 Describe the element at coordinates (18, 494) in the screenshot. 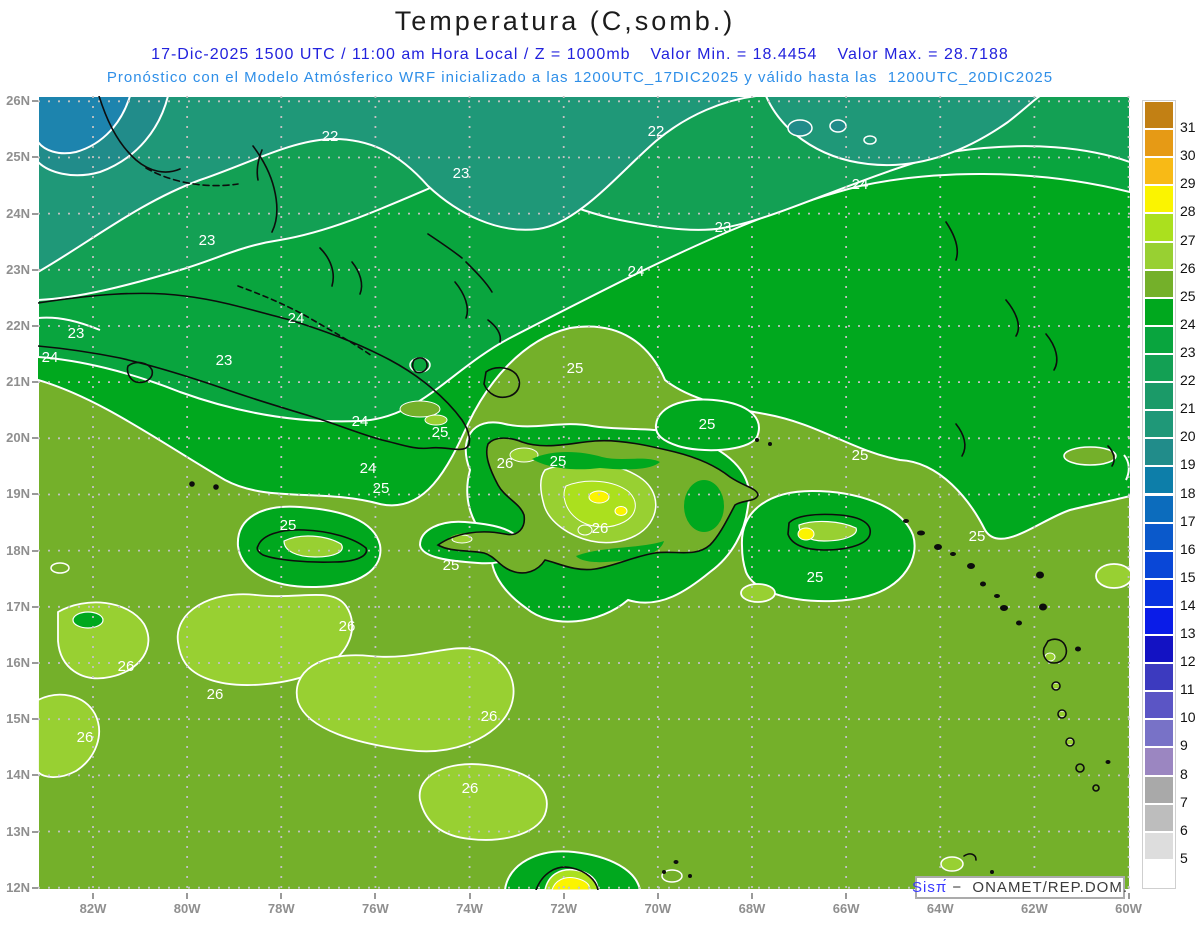

I see `lat-label-19N: 19N` at that location.